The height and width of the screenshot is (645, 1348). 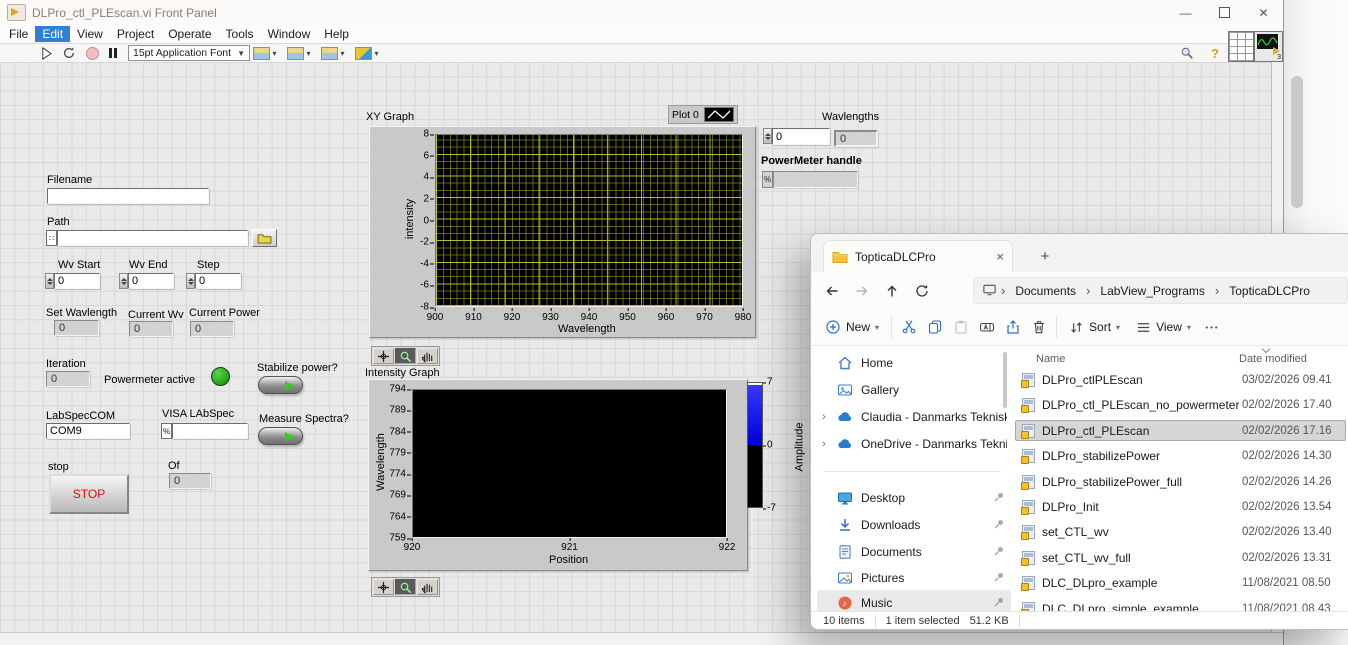 What do you see at coordinates (18, 34) in the screenshot?
I see `menu-file: File` at bounding box center [18, 34].